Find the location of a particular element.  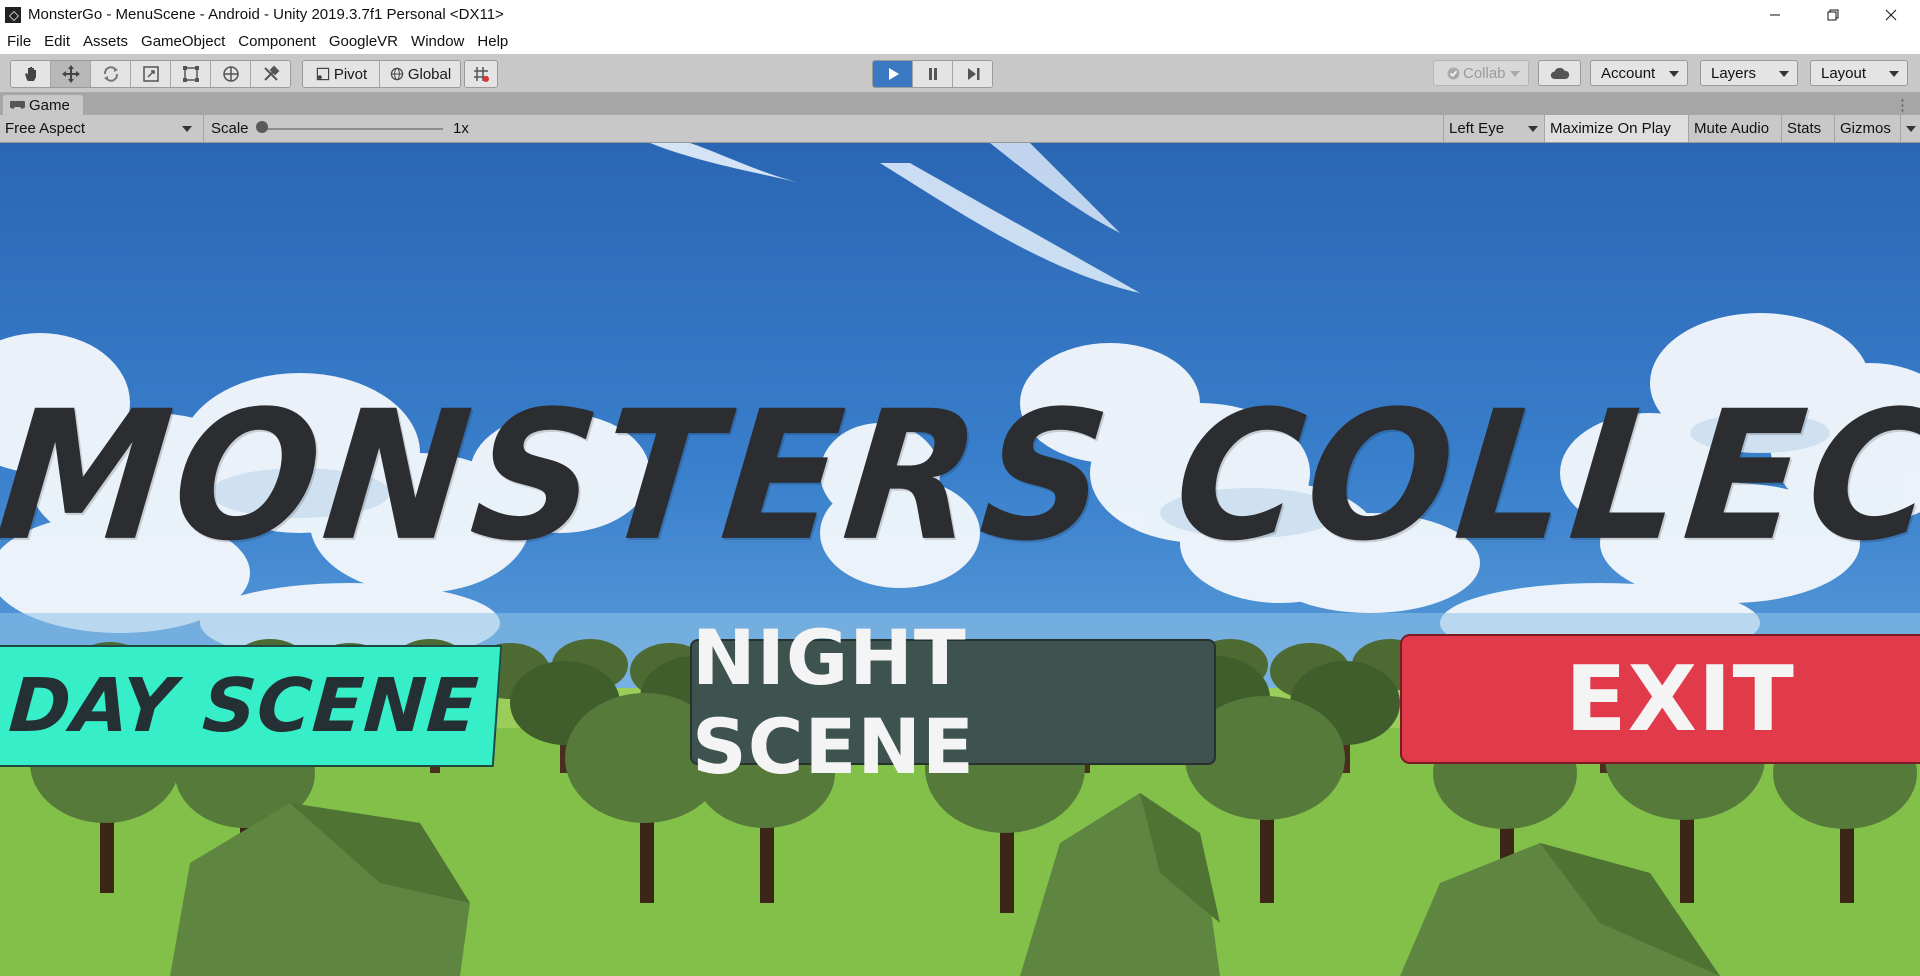

eye-dropdown: Left Eye is located at coordinates (1493, 128).